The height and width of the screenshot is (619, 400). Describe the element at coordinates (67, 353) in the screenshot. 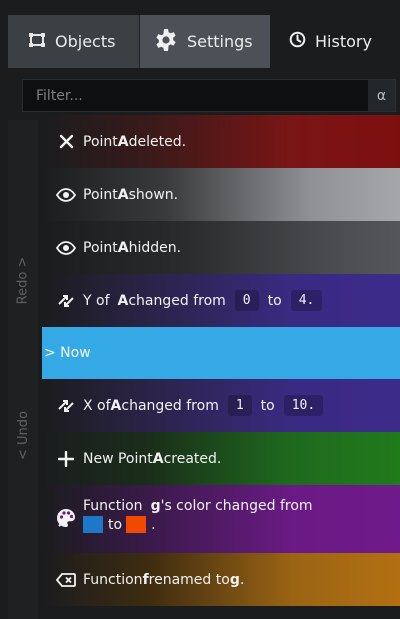

I see `now-label: > Now` at that location.